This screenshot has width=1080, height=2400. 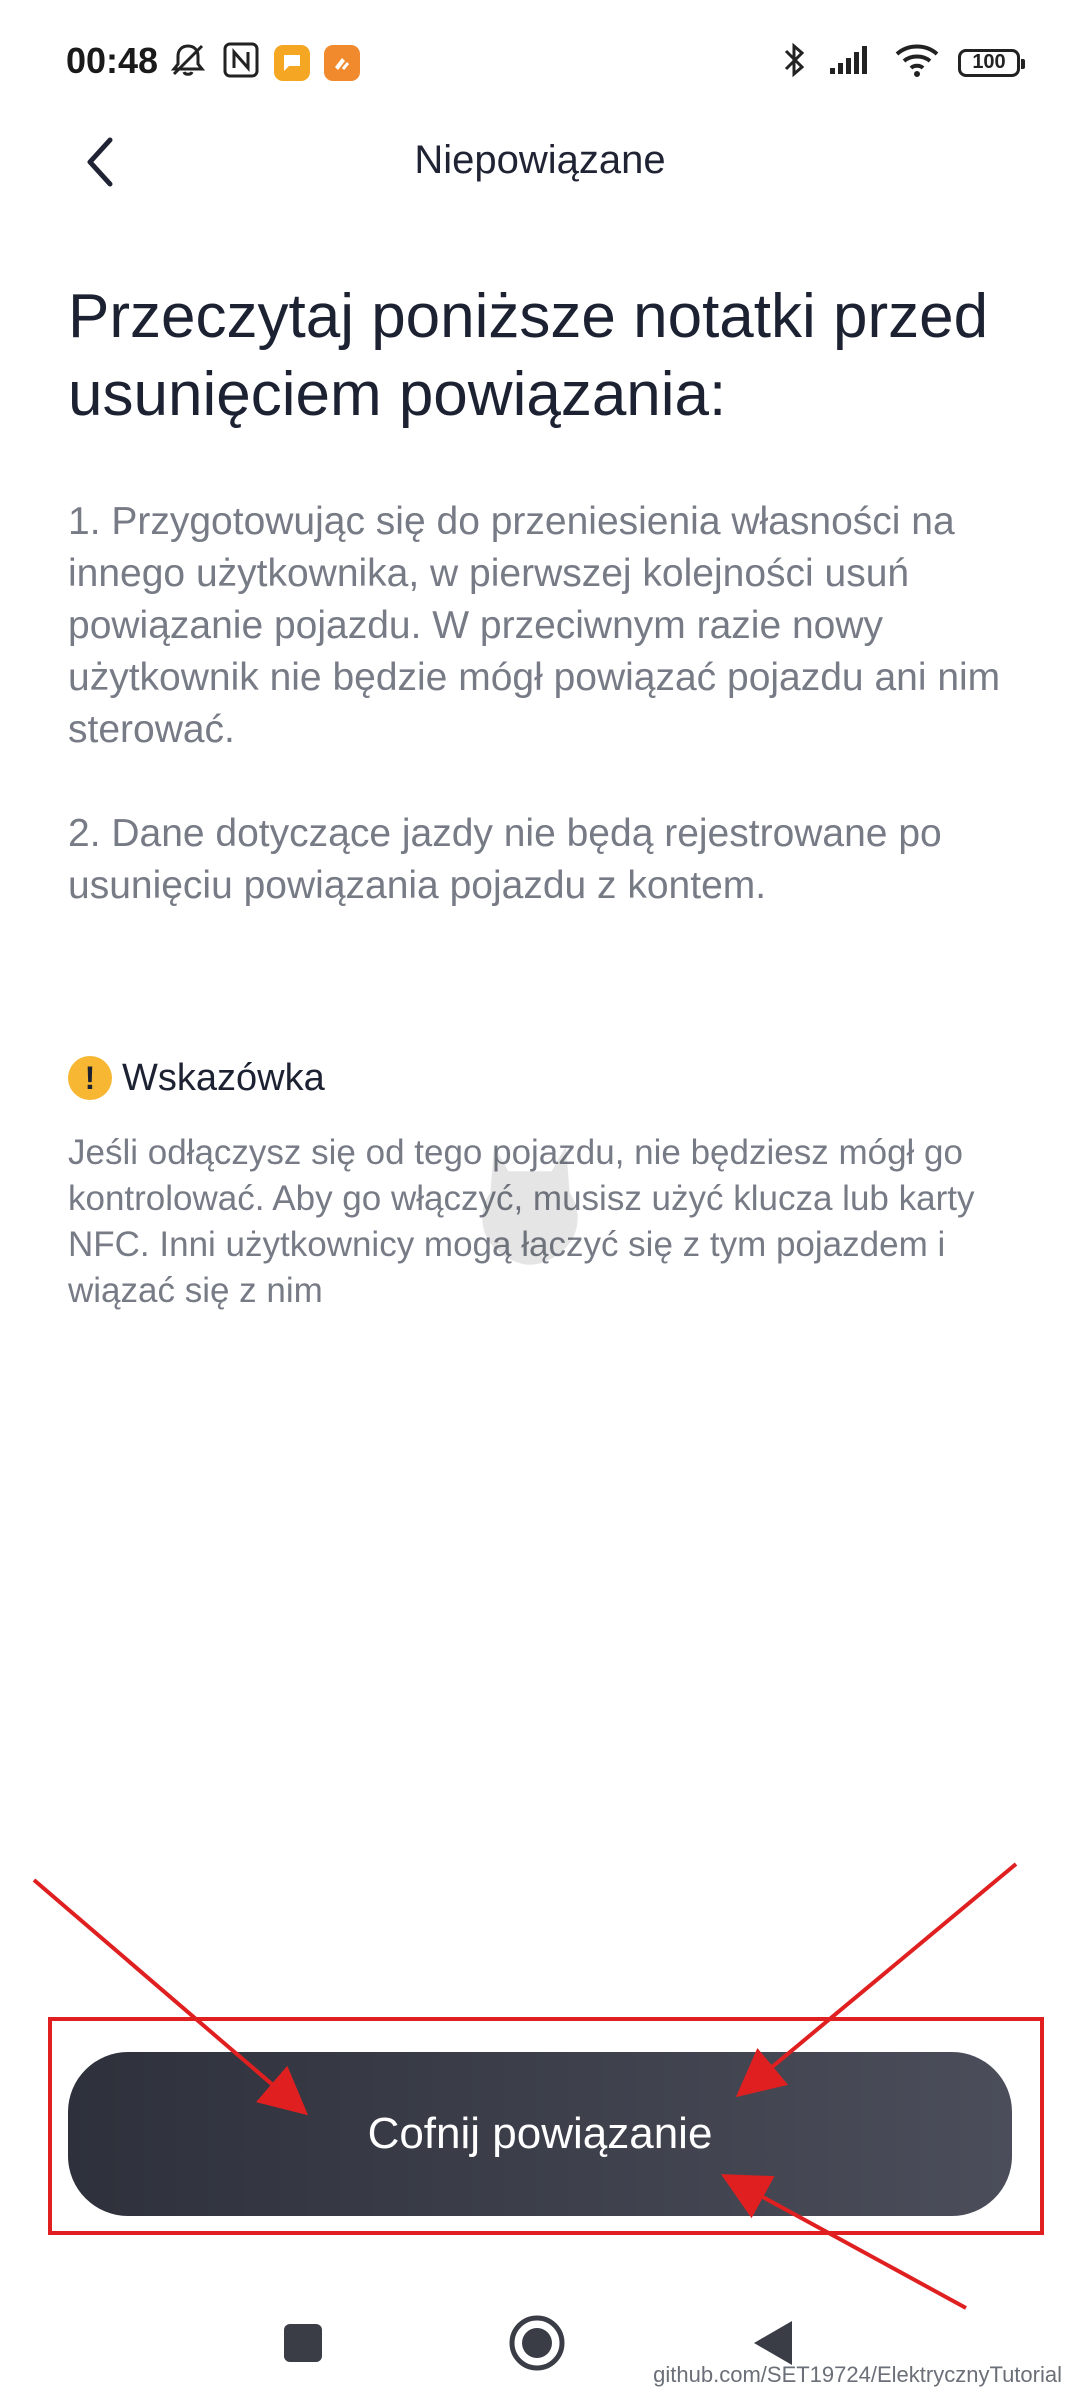 What do you see at coordinates (852, 62) in the screenshot?
I see `signal-icon` at bounding box center [852, 62].